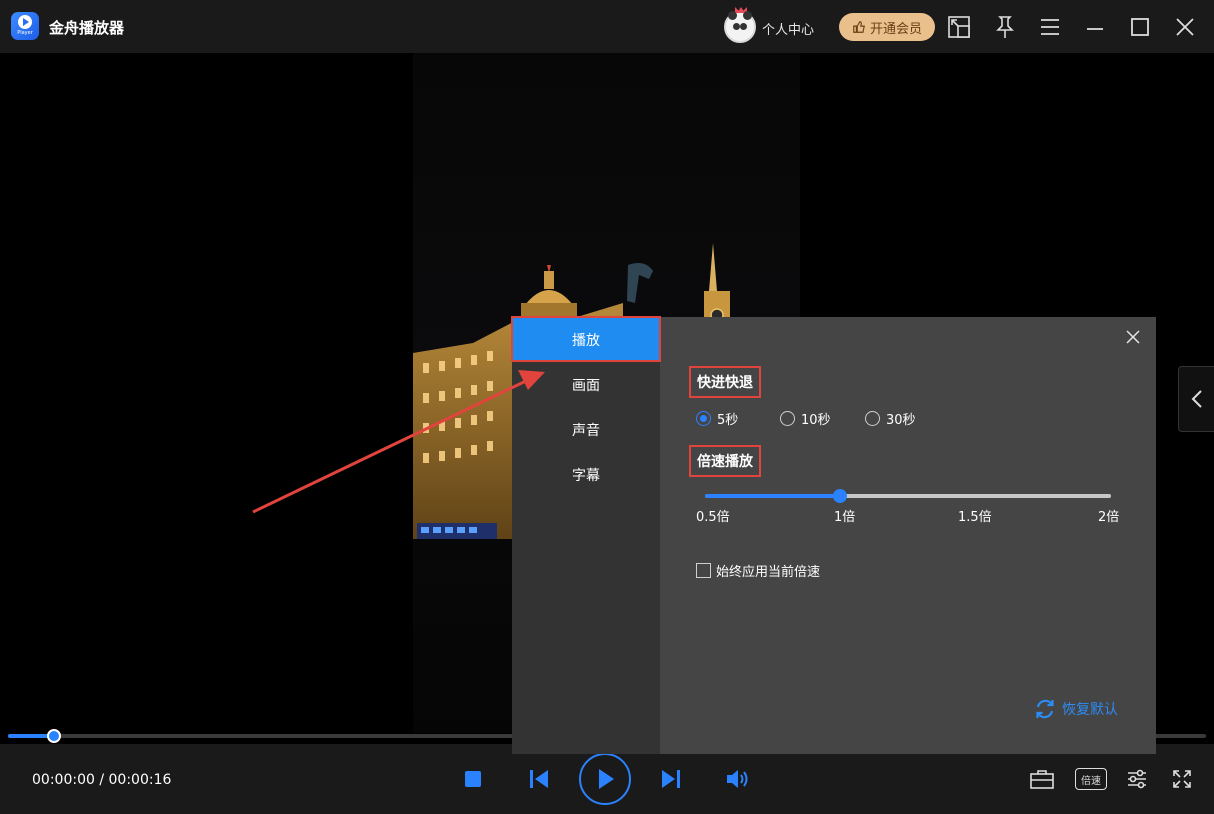  I want to click on next-button, so click(671, 779).